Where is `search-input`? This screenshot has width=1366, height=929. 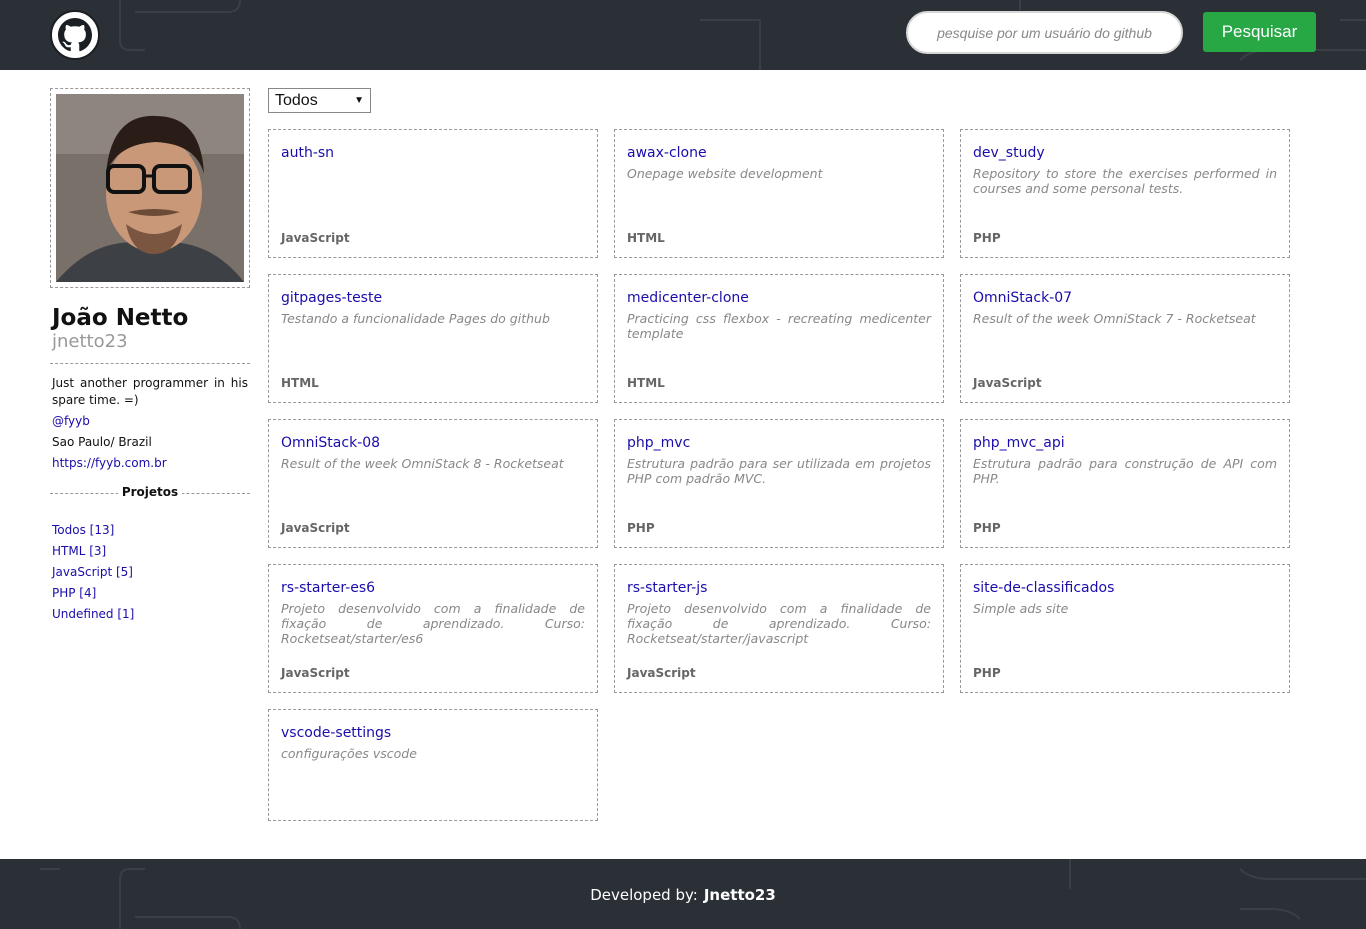 search-input is located at coordinates (1044, 32).